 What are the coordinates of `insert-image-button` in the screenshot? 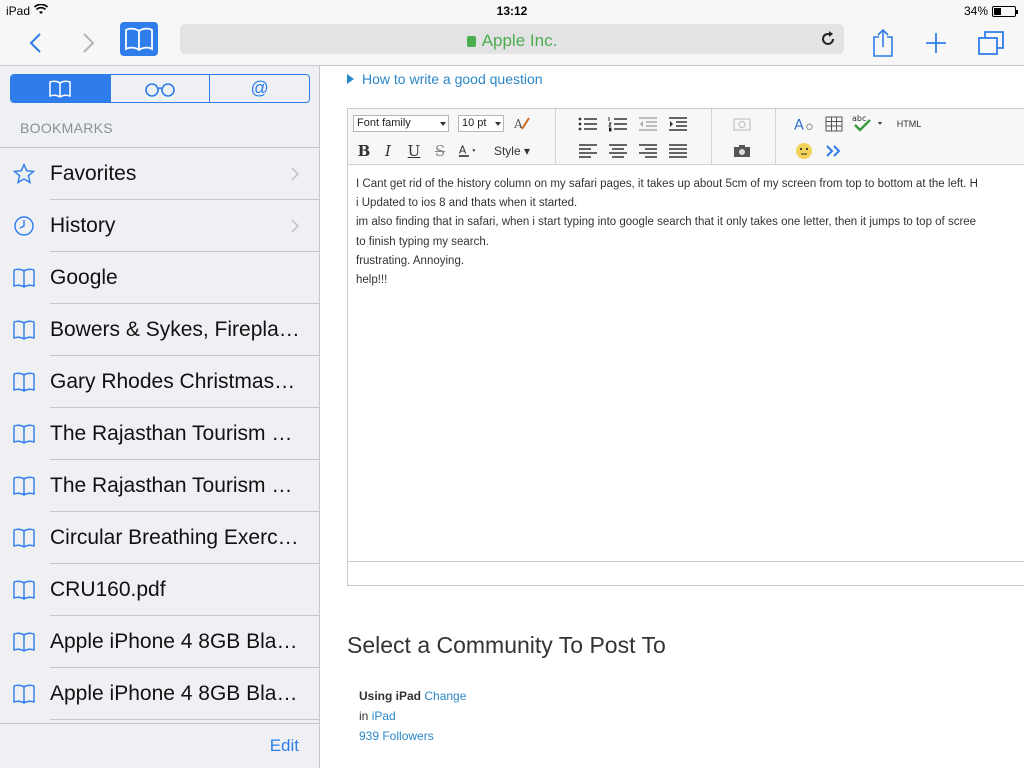 It's located at (742, 124).